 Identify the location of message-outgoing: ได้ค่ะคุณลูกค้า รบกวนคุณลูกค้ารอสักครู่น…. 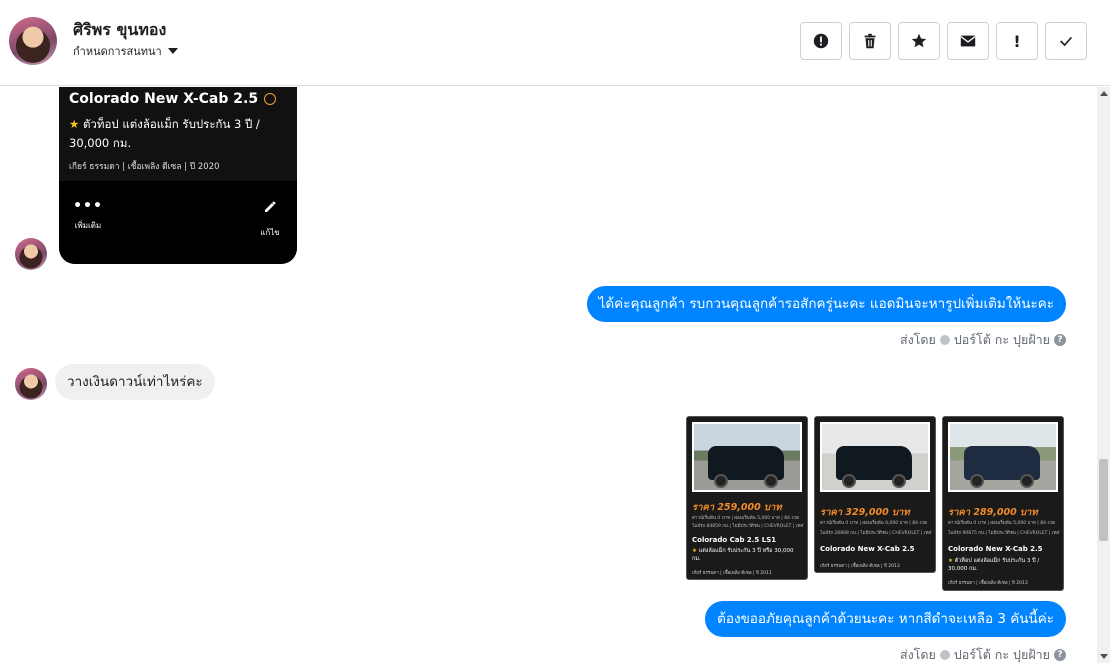
(826, 304).